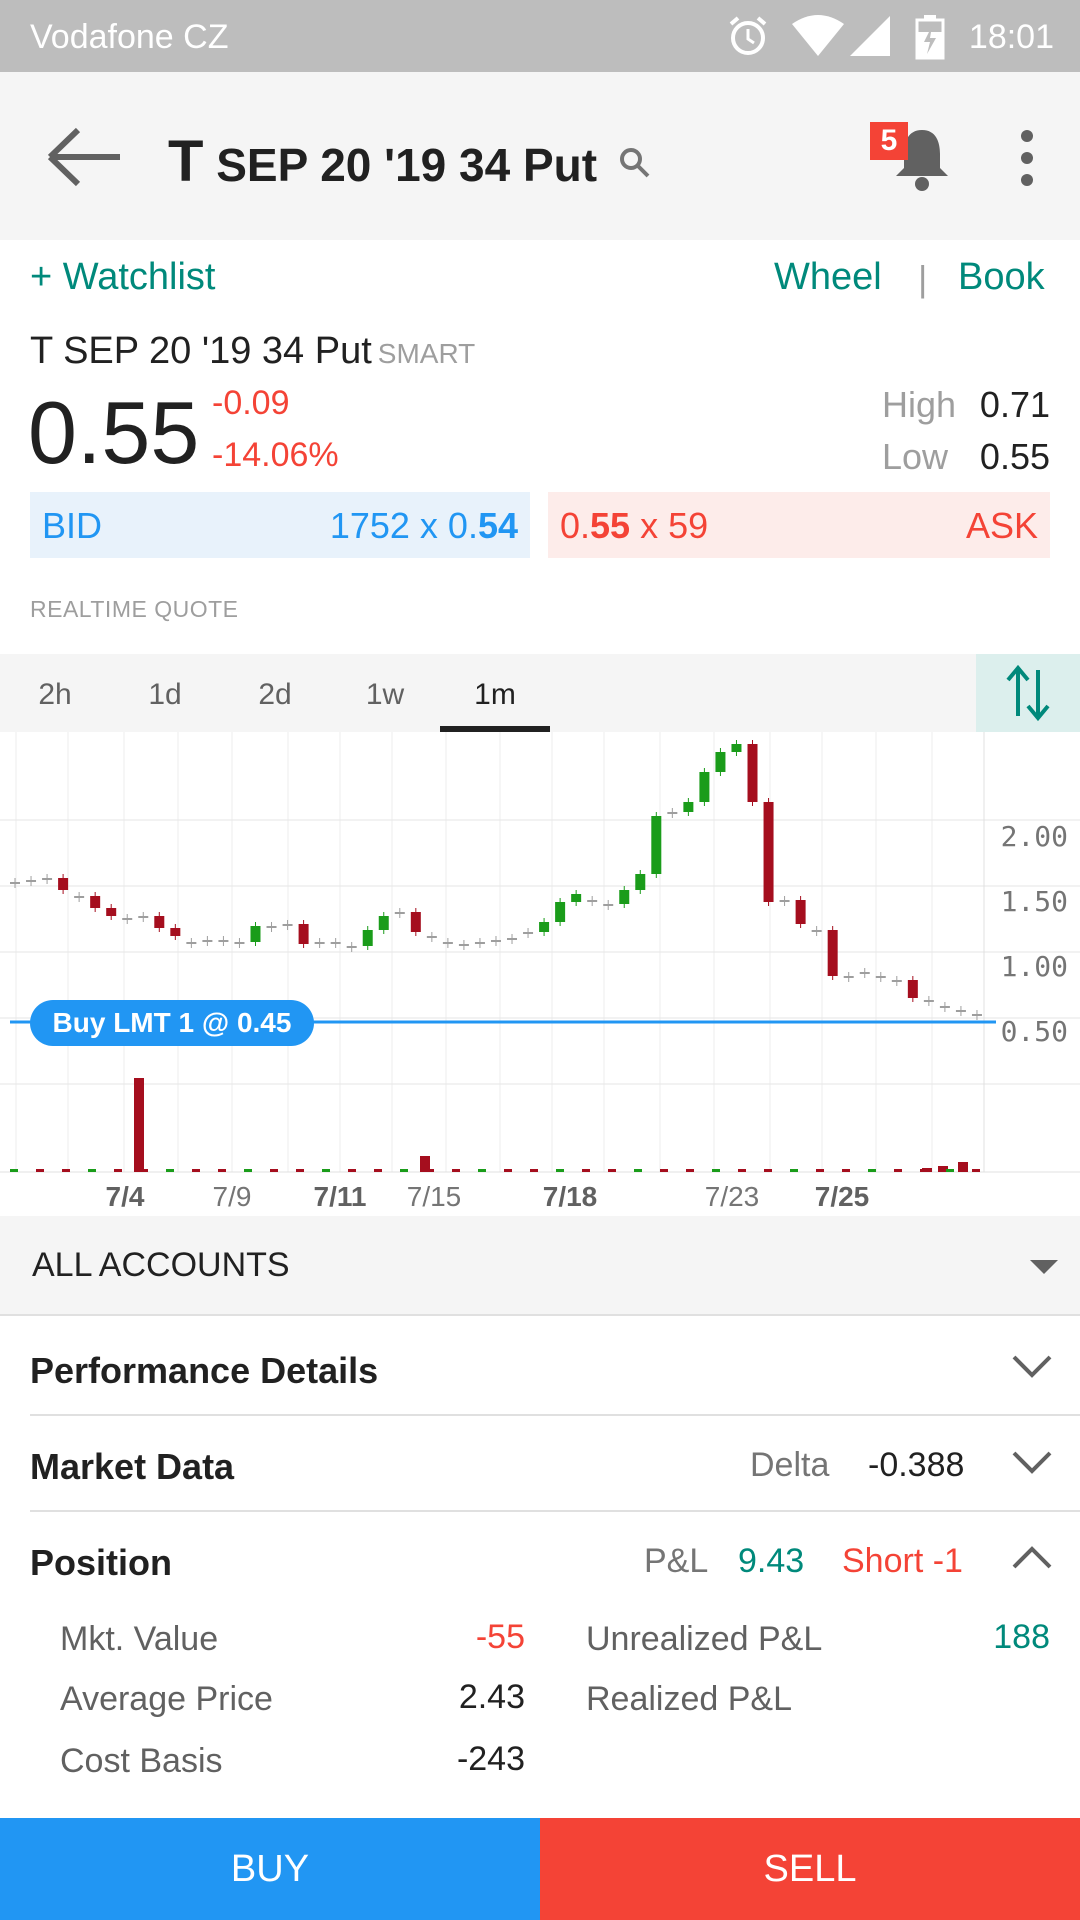  What do you see at coordinates (790, 1465) in the screenshot?
I see `delta-label: Delta` at bounding box center [790, 1465].